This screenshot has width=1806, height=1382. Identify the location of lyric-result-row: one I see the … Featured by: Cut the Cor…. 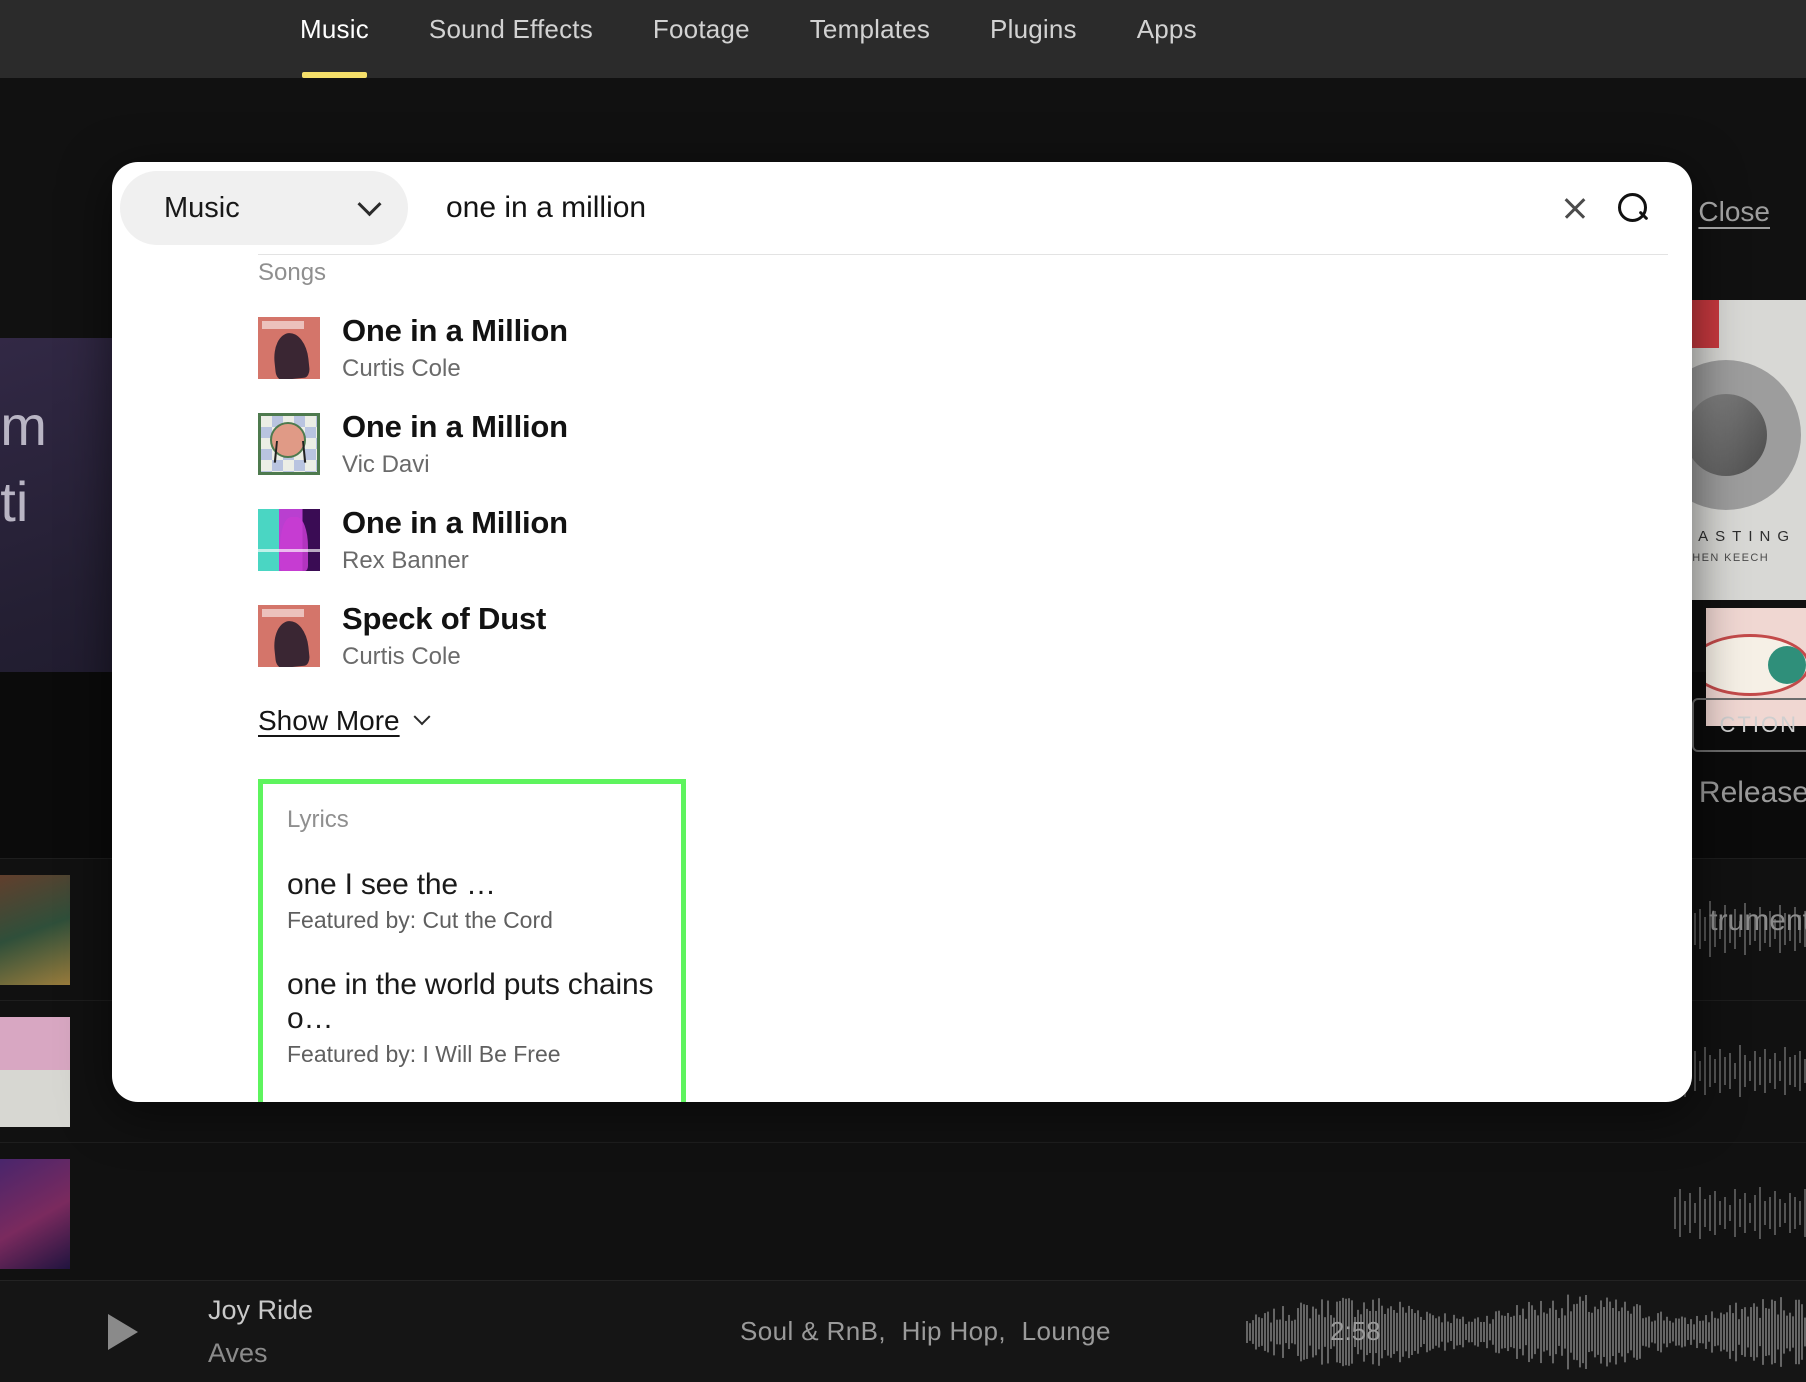
(484, 901).